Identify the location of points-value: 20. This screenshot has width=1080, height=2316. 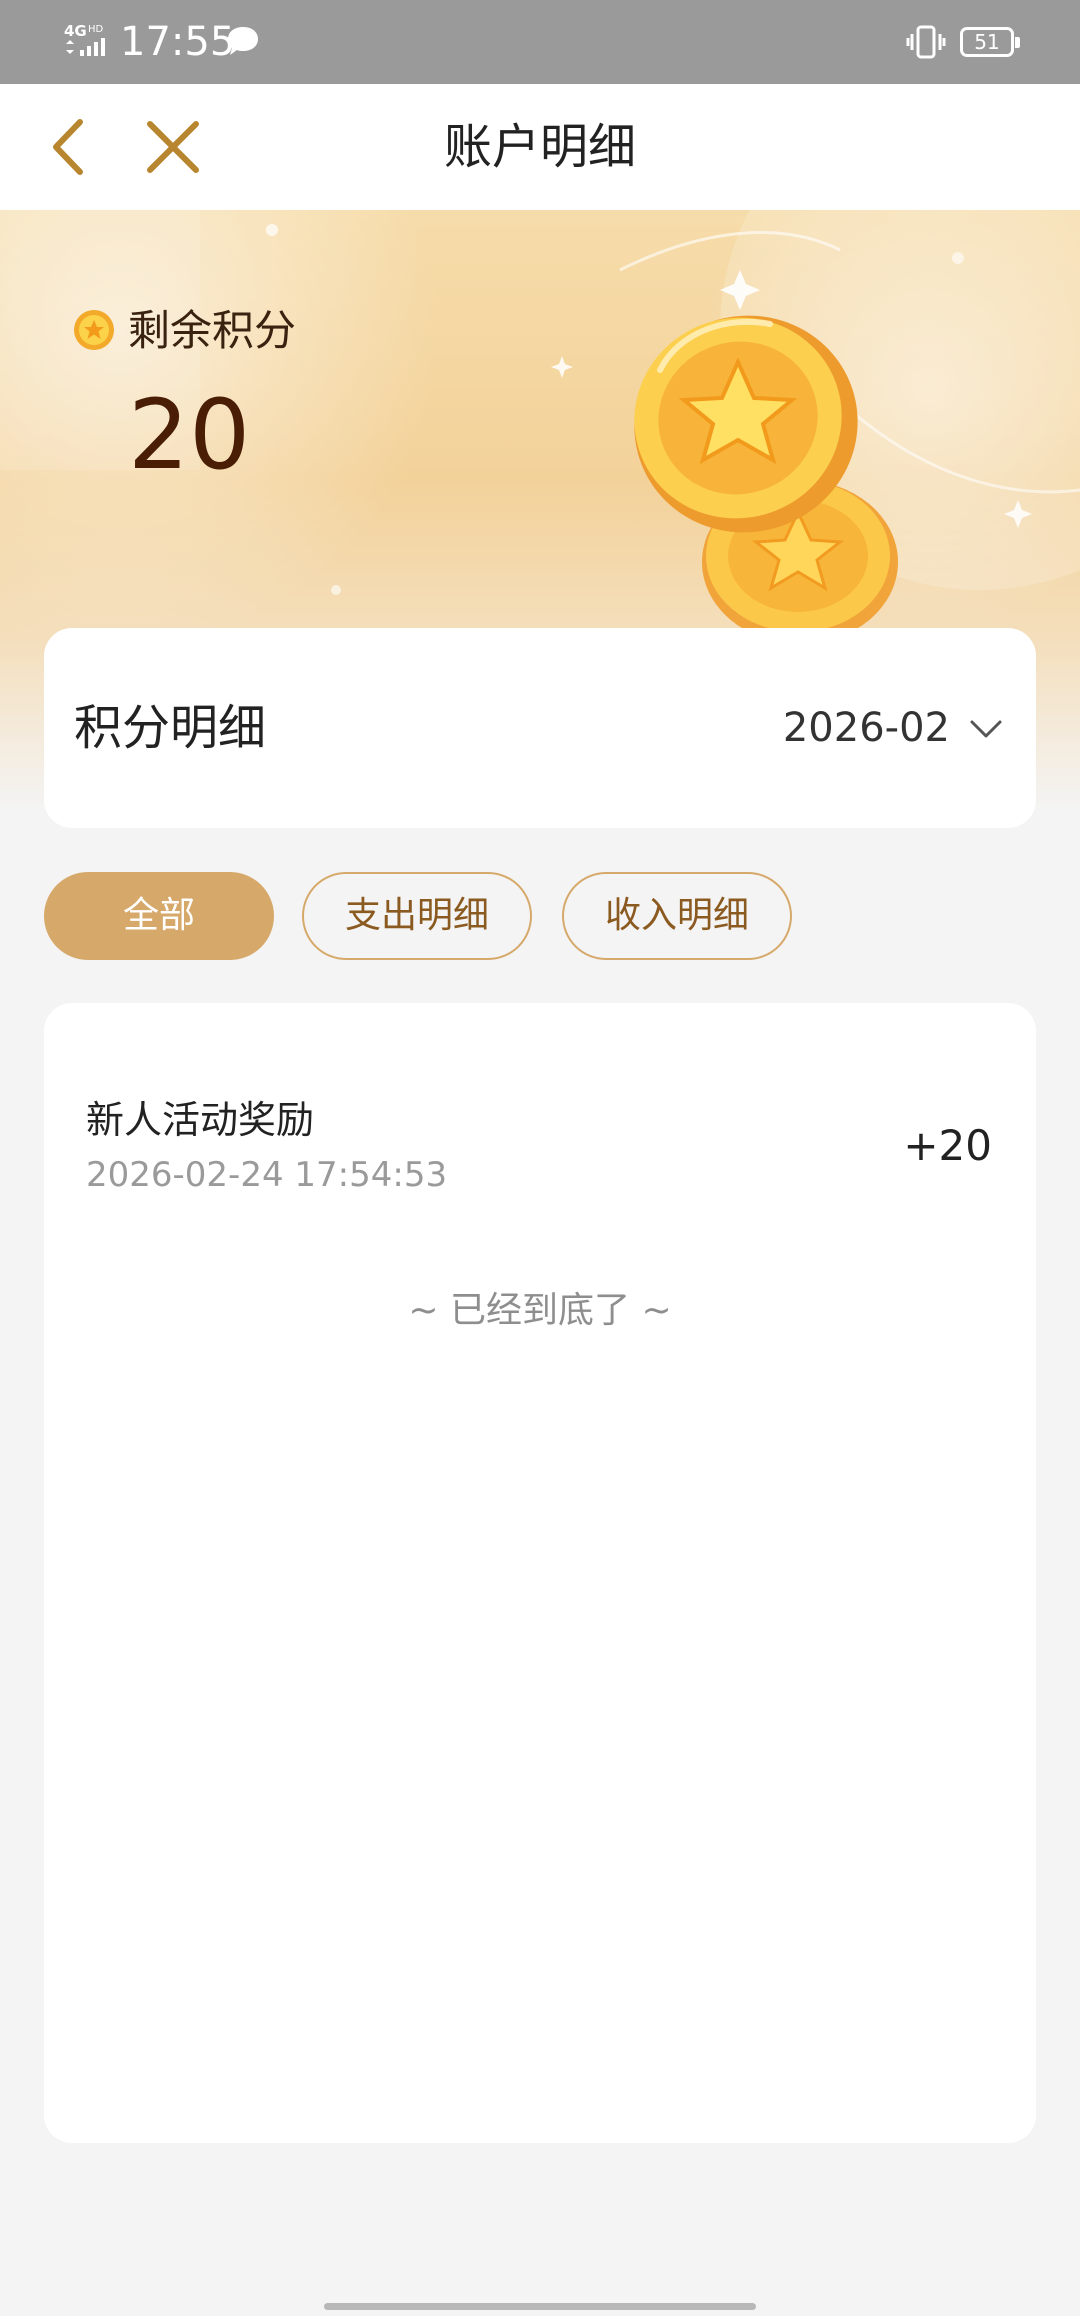
(189, 435).